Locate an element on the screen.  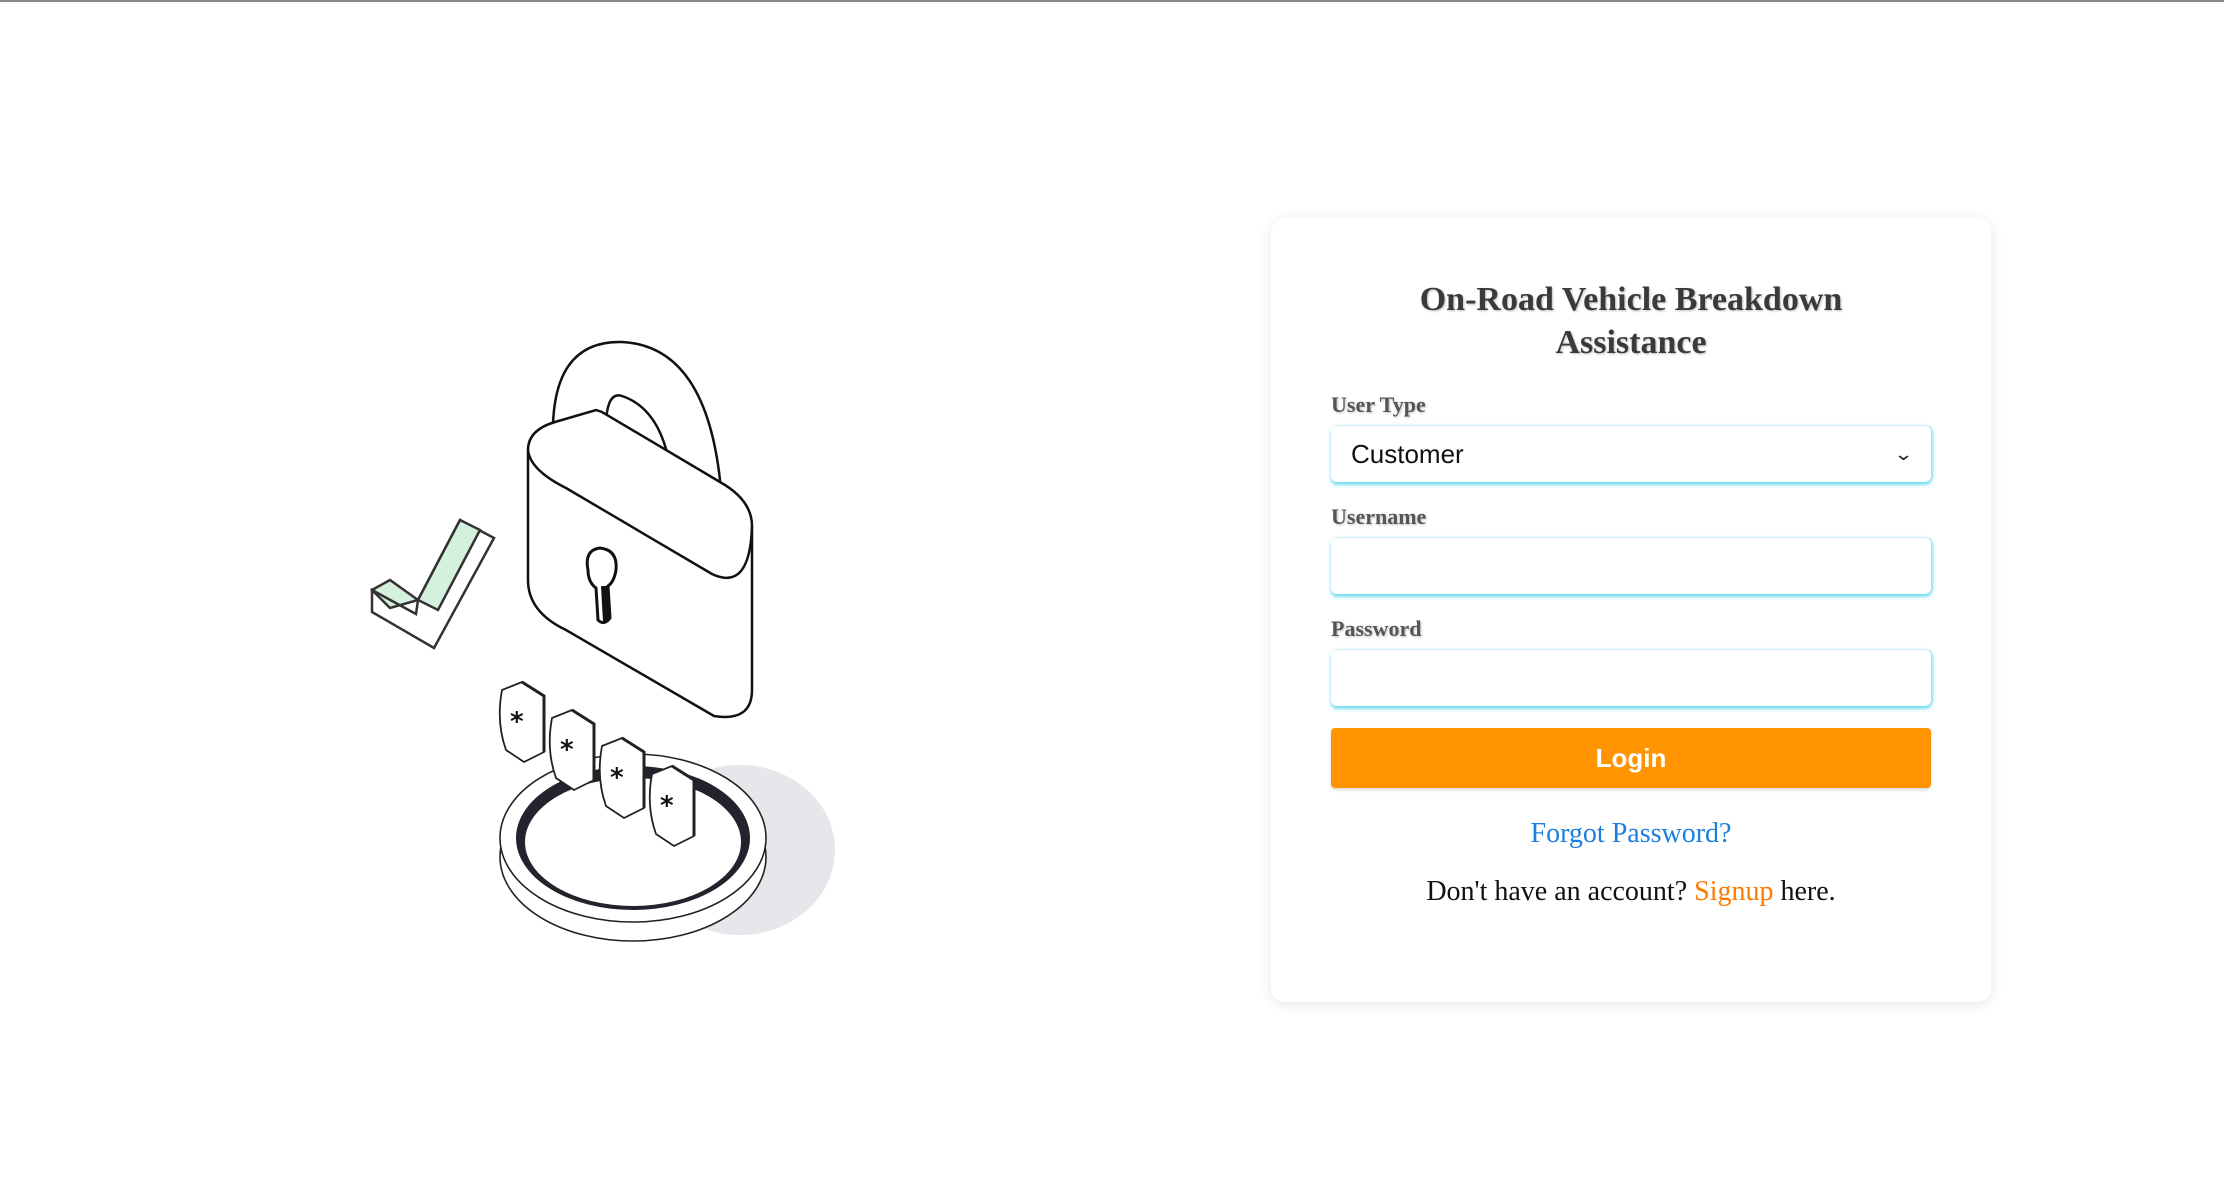
username-field: Username is located at coordinates (1631, 549).